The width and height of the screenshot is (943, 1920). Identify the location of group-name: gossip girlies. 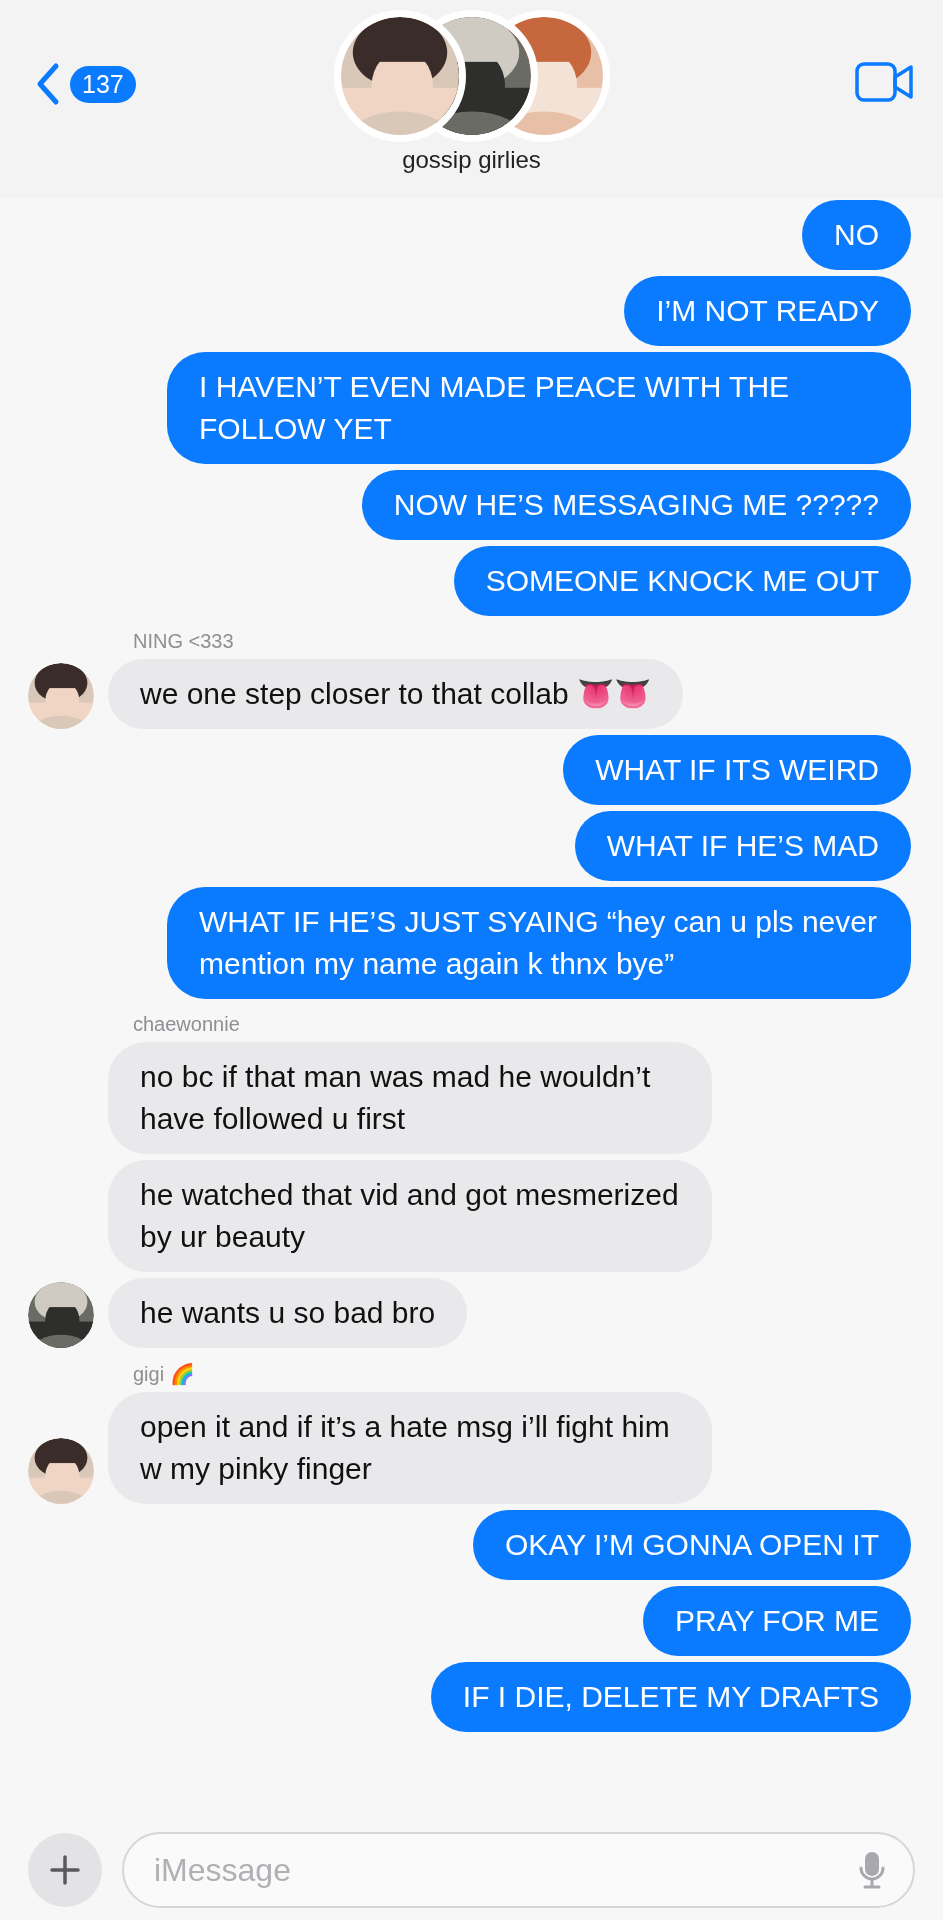
(471, 160).